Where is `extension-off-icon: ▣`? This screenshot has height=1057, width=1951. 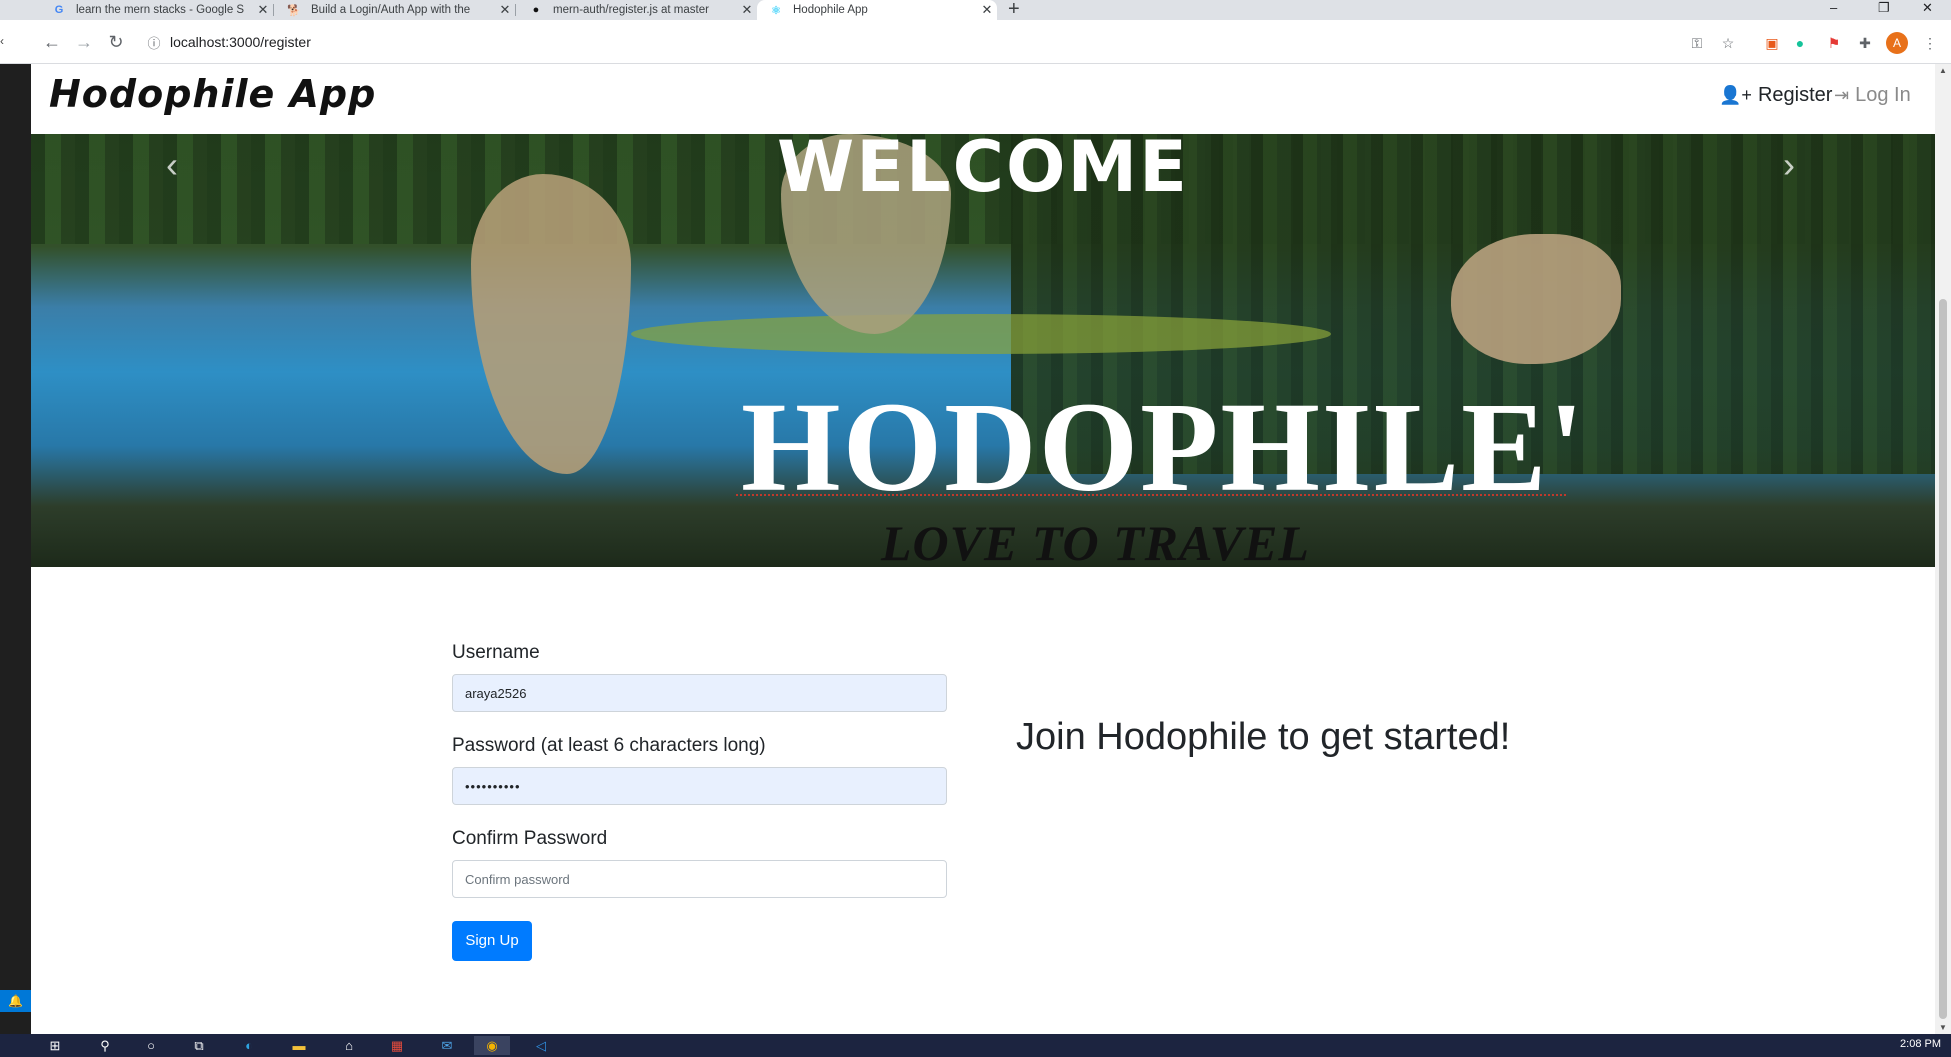
extension-off-icon: ▣ is located at coordinates (1772, 43).